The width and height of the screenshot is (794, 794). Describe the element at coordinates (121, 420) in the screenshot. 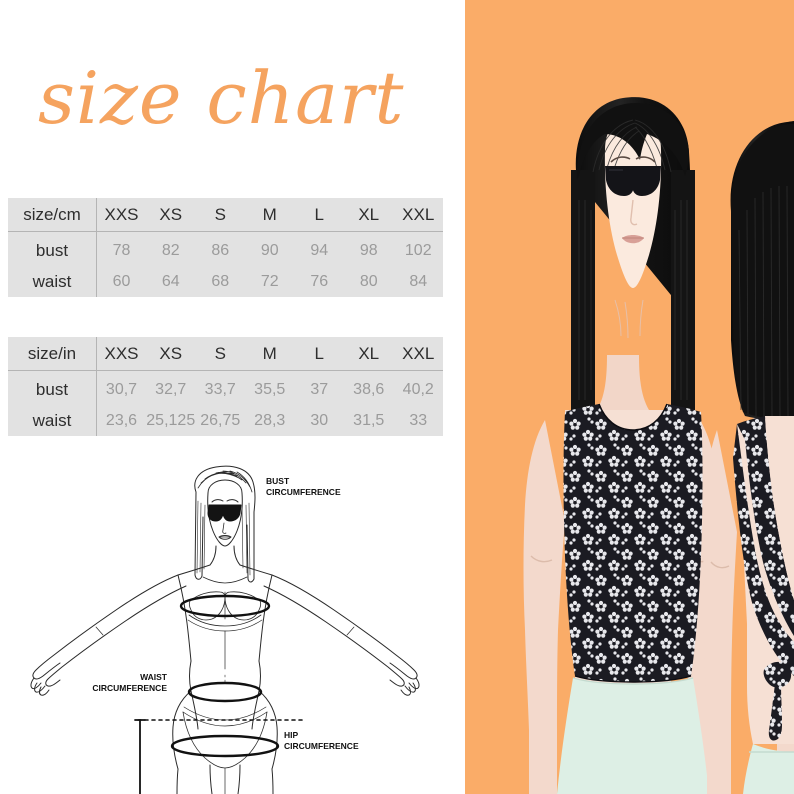

I see `cell-waist-xxs: 23,6` at that location.